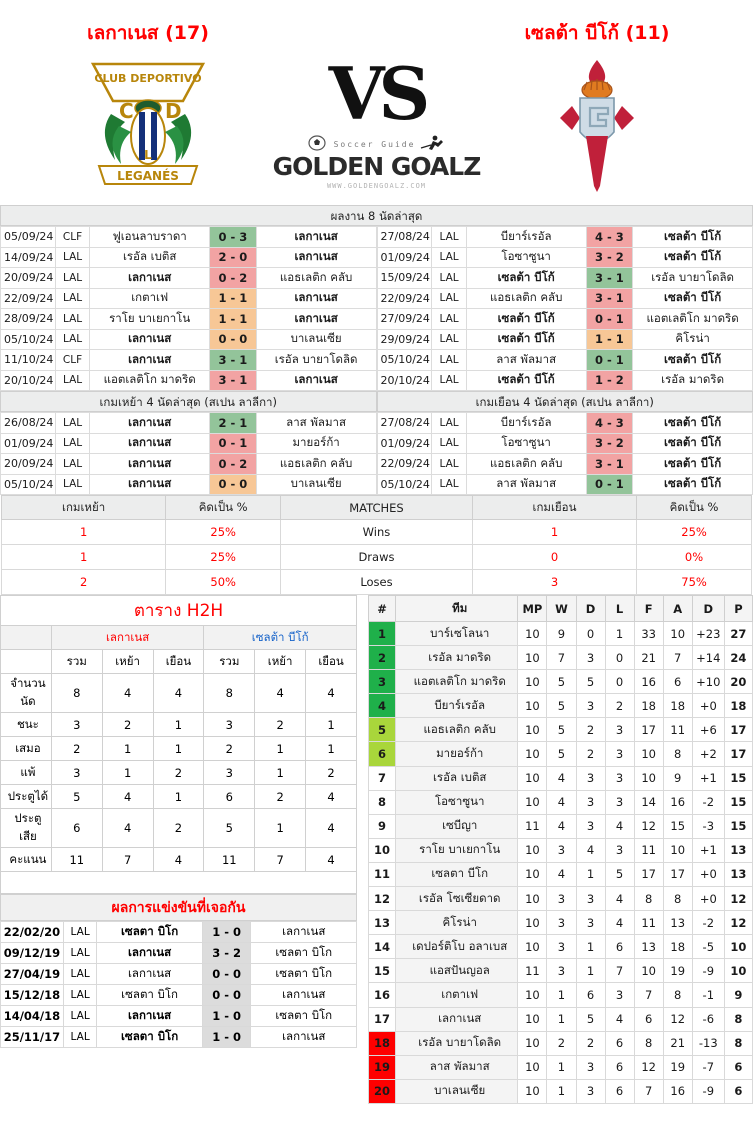  Describe the element at coordinates (564, 339) in the screenshot. I see `match-row: 29/09/24 LAL เซลต้า บีโก้ 1 - 1 คิโรน่า` at that location.